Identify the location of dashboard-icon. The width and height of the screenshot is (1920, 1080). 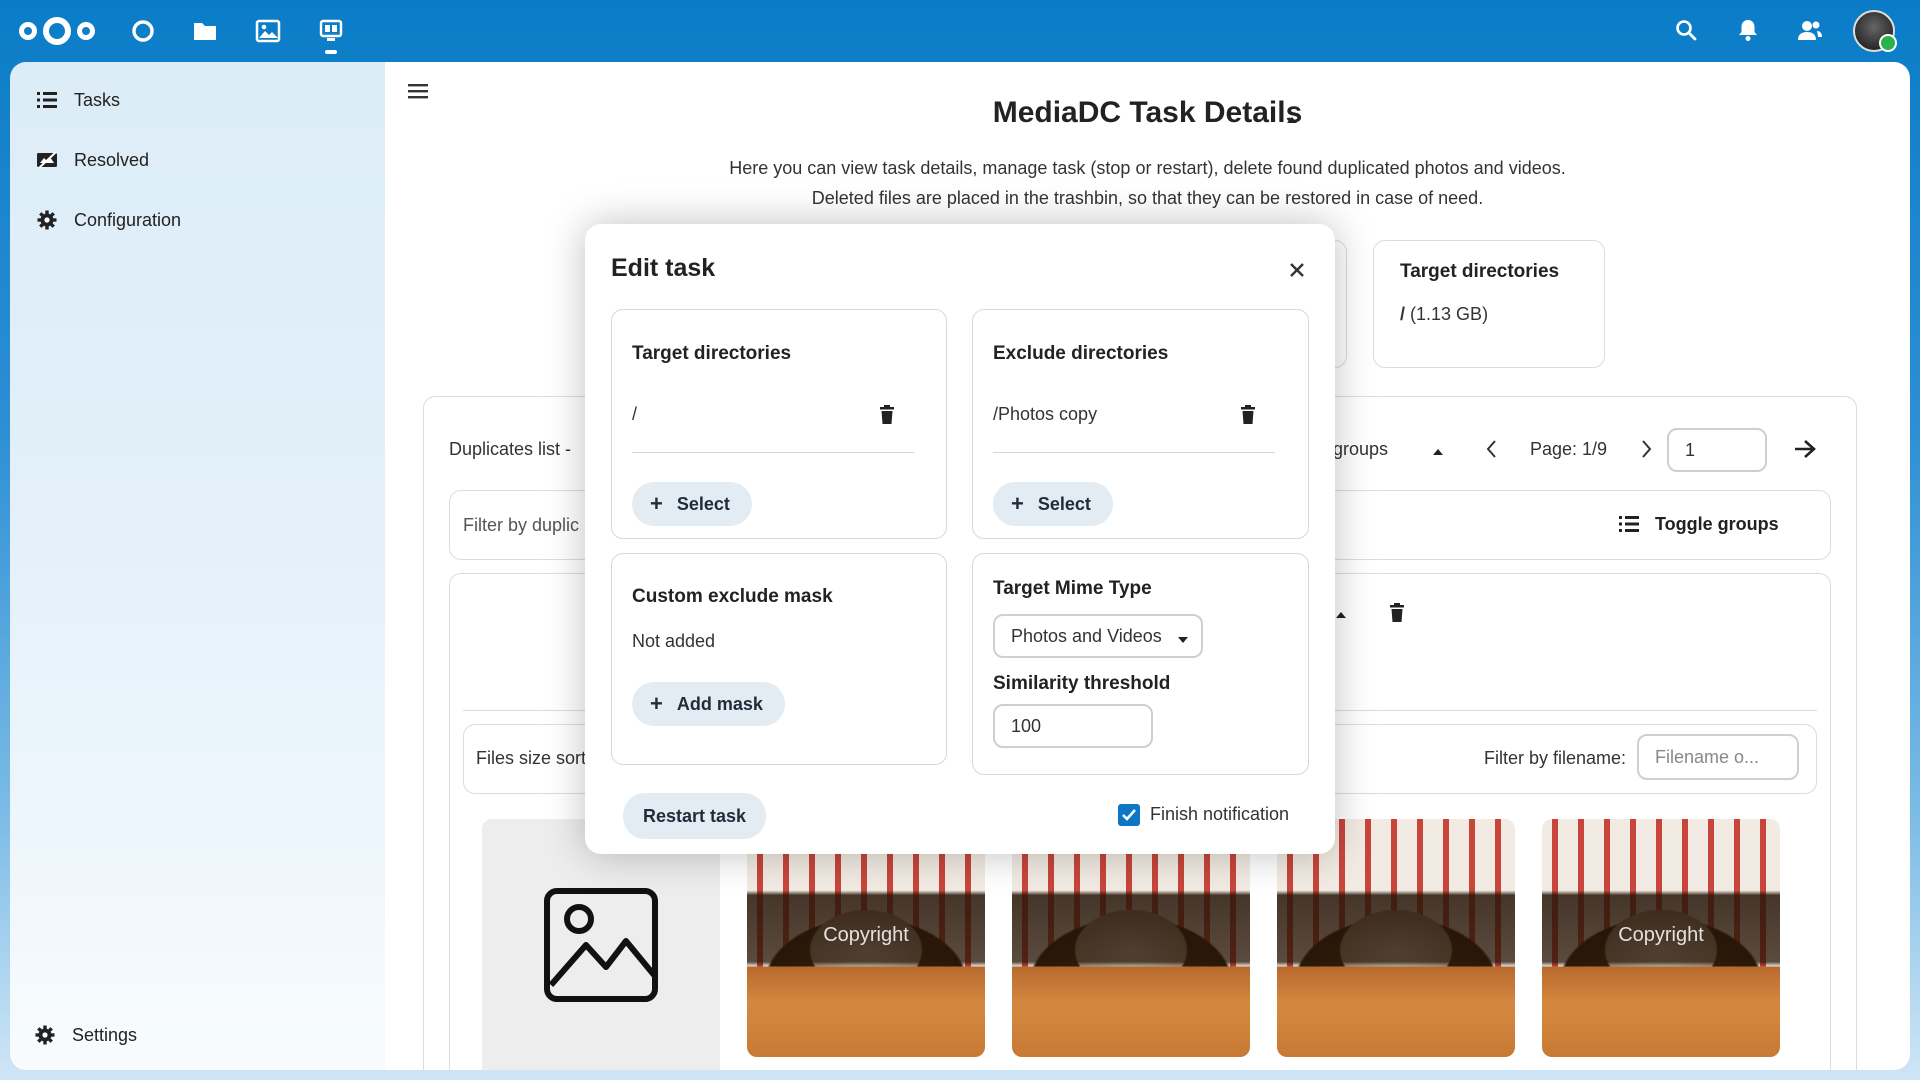
(143, 31).